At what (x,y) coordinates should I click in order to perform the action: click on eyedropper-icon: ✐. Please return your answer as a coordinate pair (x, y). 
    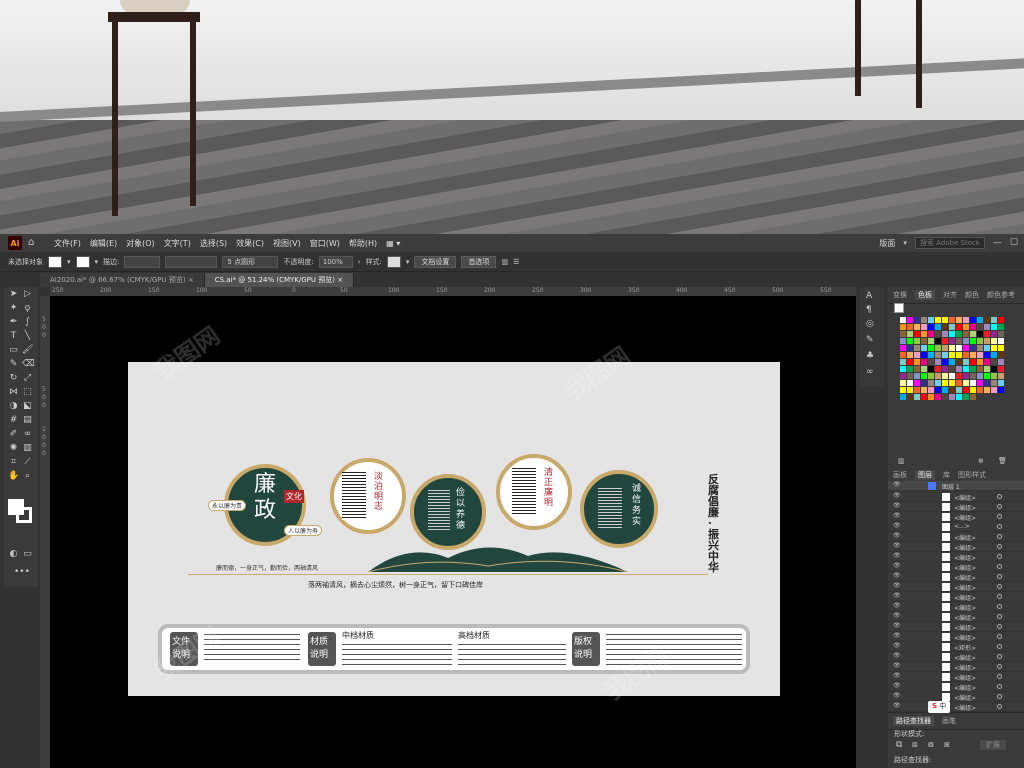
    Looking at the image, I should click on (13, 434).